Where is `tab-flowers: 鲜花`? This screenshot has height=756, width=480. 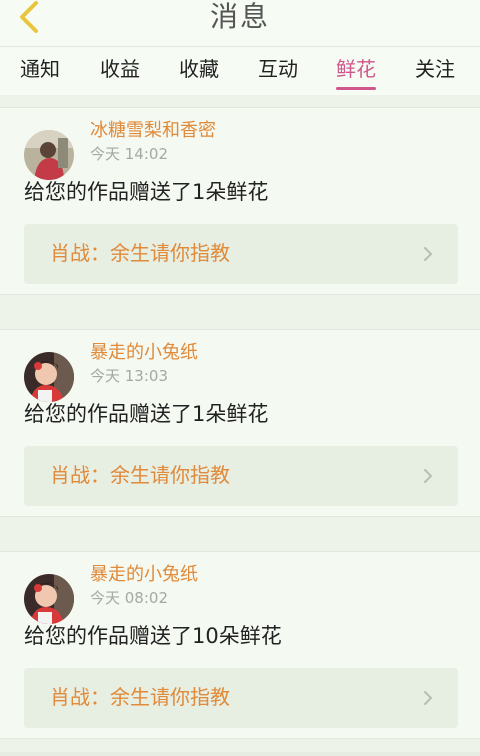
tab-flowers: 鲜花 is located at coordinates (356, 73).